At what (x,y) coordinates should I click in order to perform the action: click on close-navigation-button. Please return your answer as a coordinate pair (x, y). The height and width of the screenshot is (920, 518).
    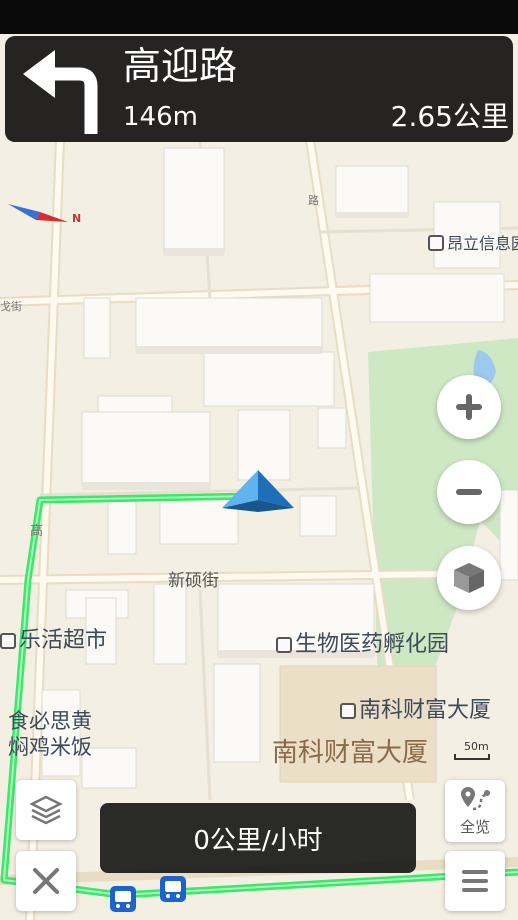
    Looking at the image, I should click on (46, 881).